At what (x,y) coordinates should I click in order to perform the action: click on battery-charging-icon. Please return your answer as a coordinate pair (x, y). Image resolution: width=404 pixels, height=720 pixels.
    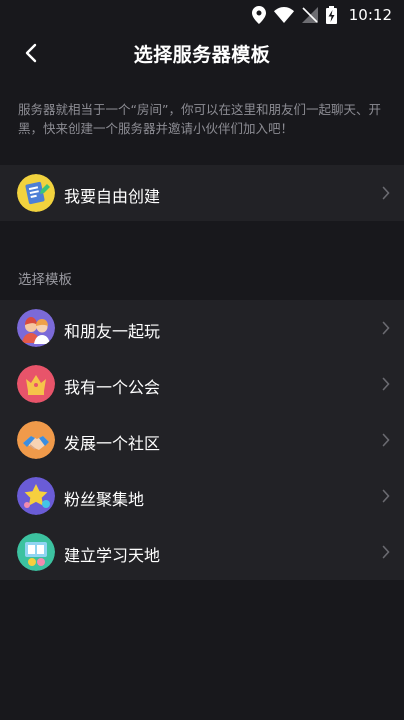
    Looking at the image, I should click on (331, 15).